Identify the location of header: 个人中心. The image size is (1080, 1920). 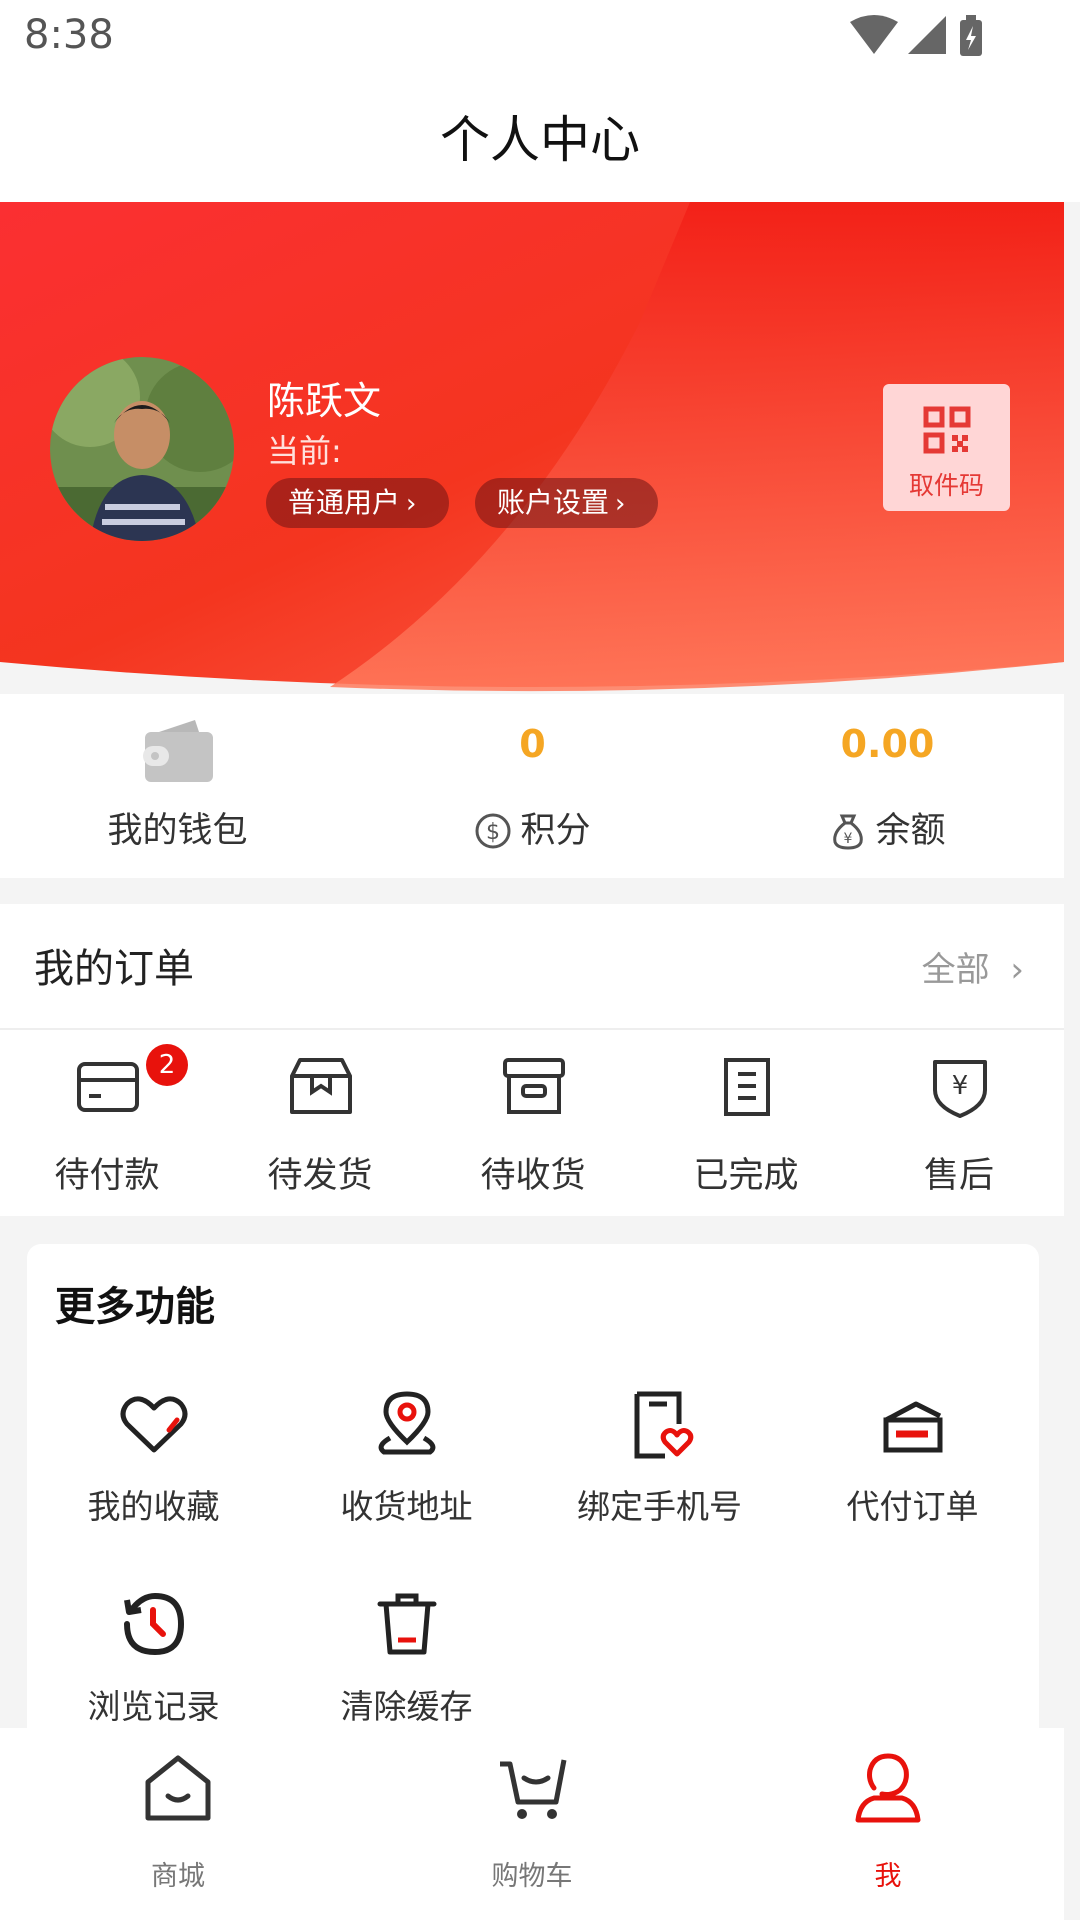
(540, 137).